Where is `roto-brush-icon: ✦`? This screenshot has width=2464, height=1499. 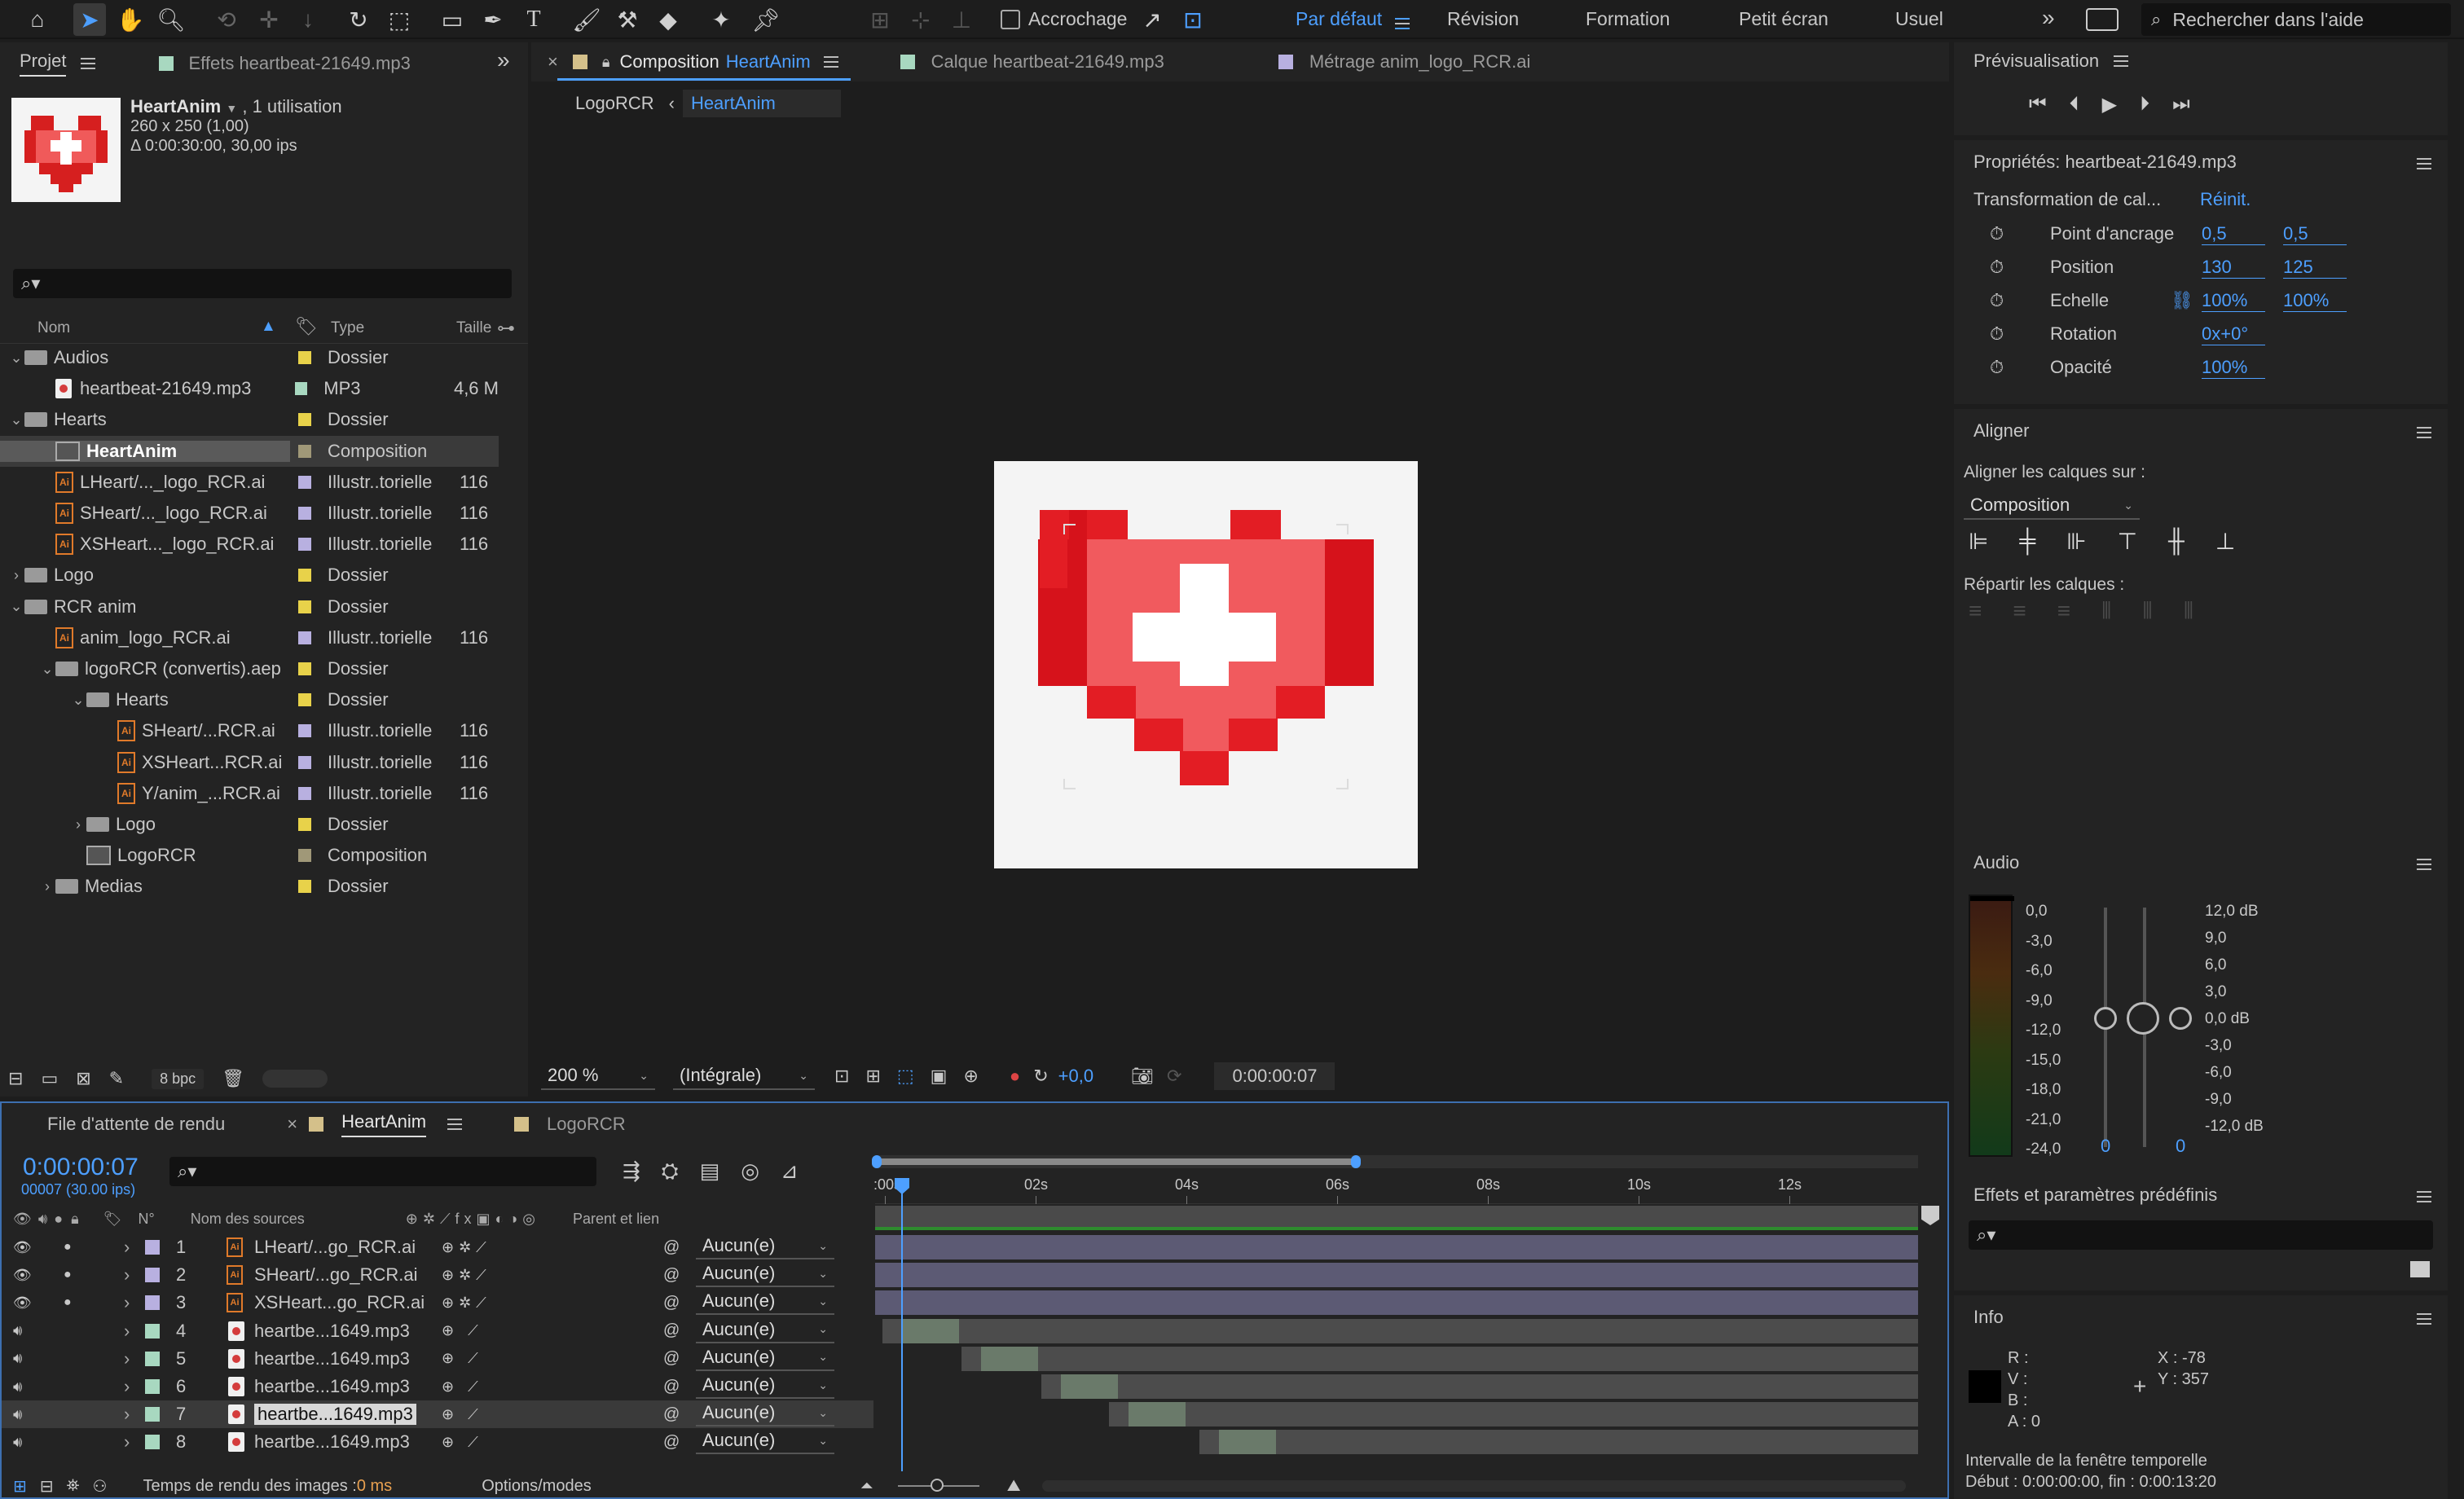 roto-brush-icon: ✦ is located at coordinates (721, 19).